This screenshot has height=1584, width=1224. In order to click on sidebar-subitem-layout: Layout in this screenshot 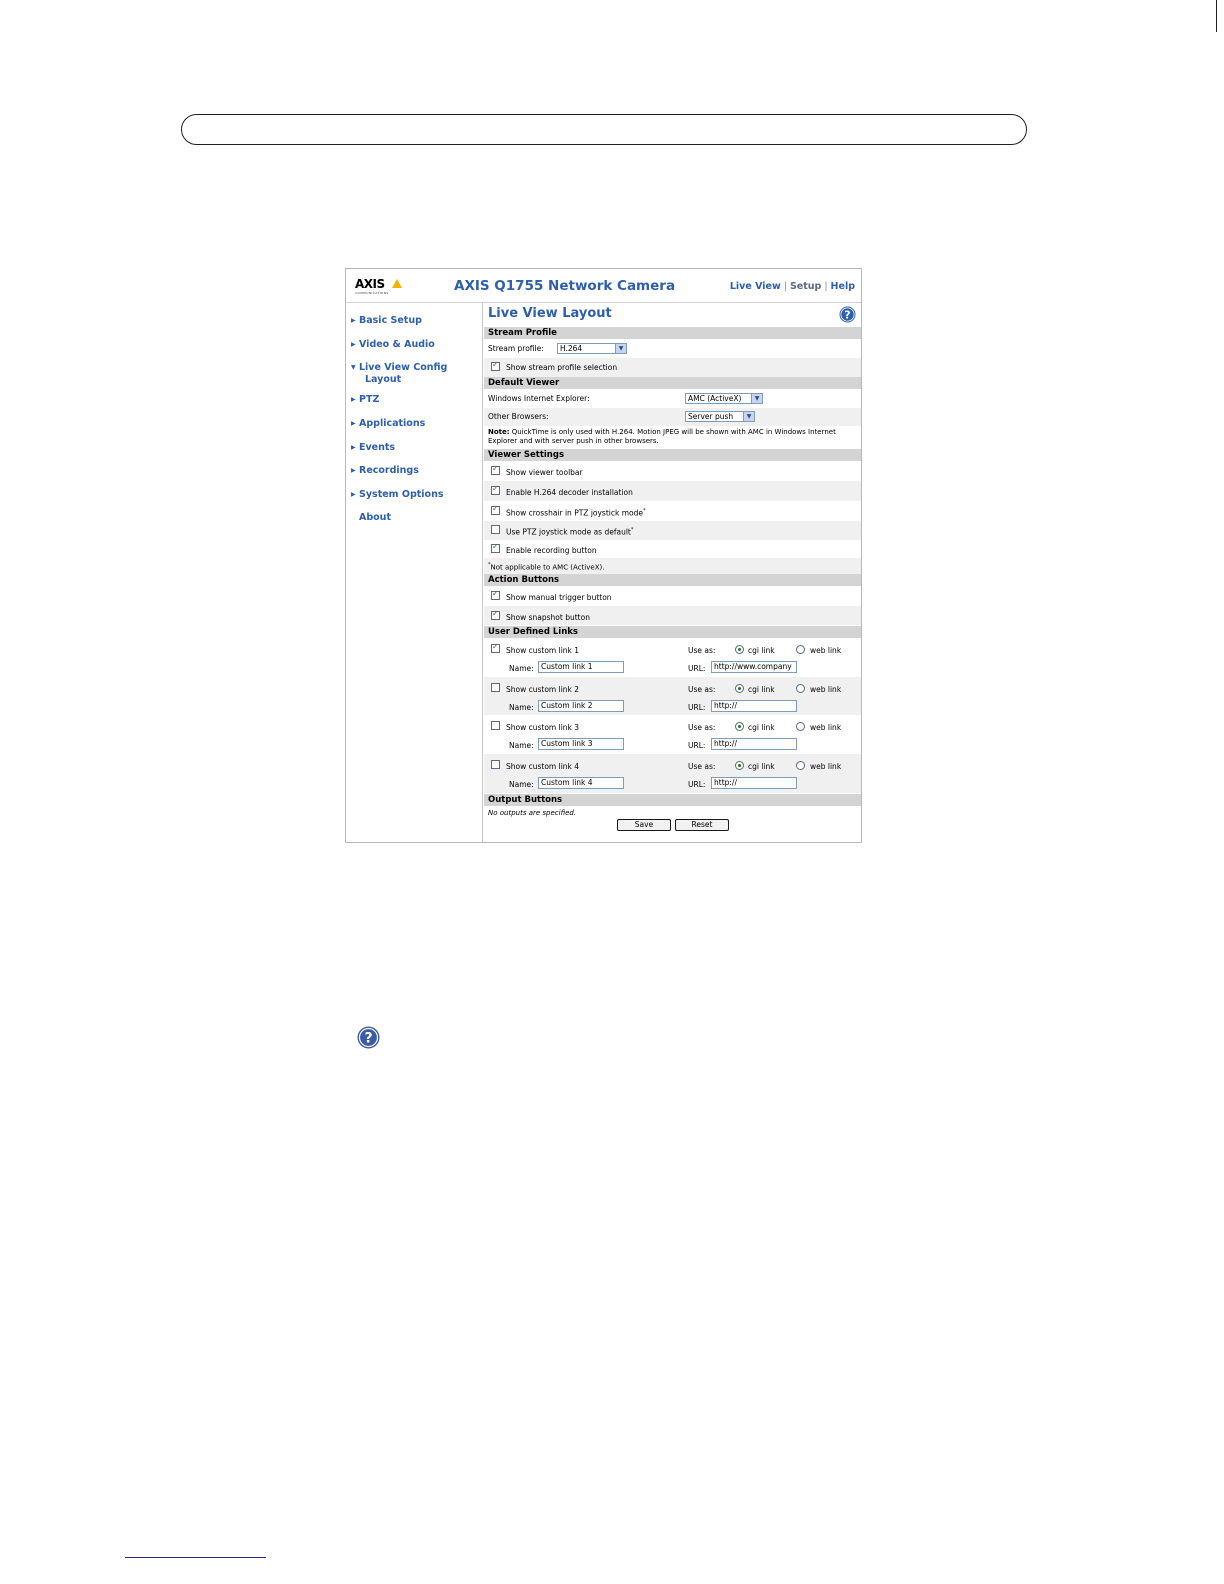, I will do `click(383, 379)`.